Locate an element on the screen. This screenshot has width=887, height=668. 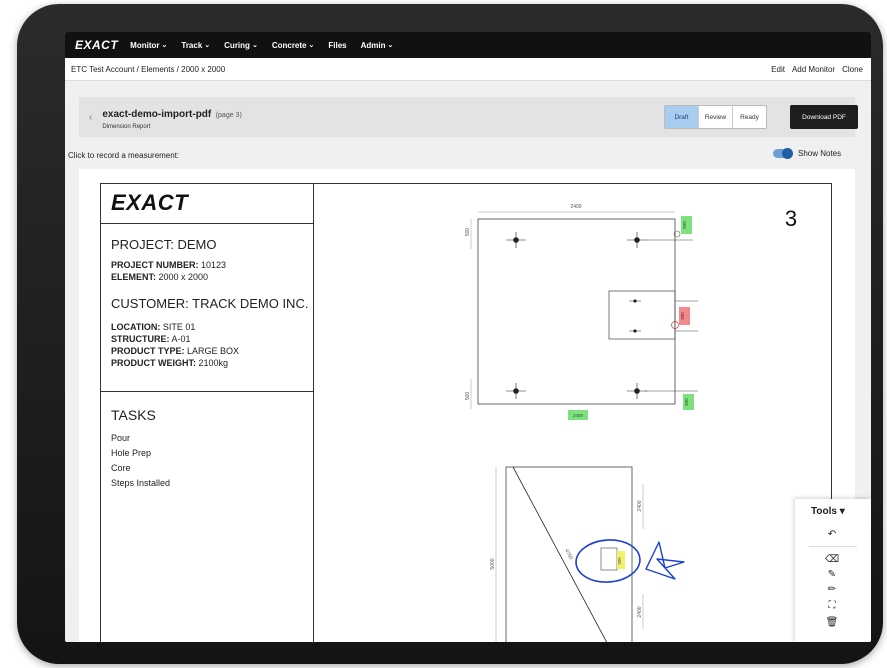
nav-track: Track ⌄ is located at coordinates (195, 45).